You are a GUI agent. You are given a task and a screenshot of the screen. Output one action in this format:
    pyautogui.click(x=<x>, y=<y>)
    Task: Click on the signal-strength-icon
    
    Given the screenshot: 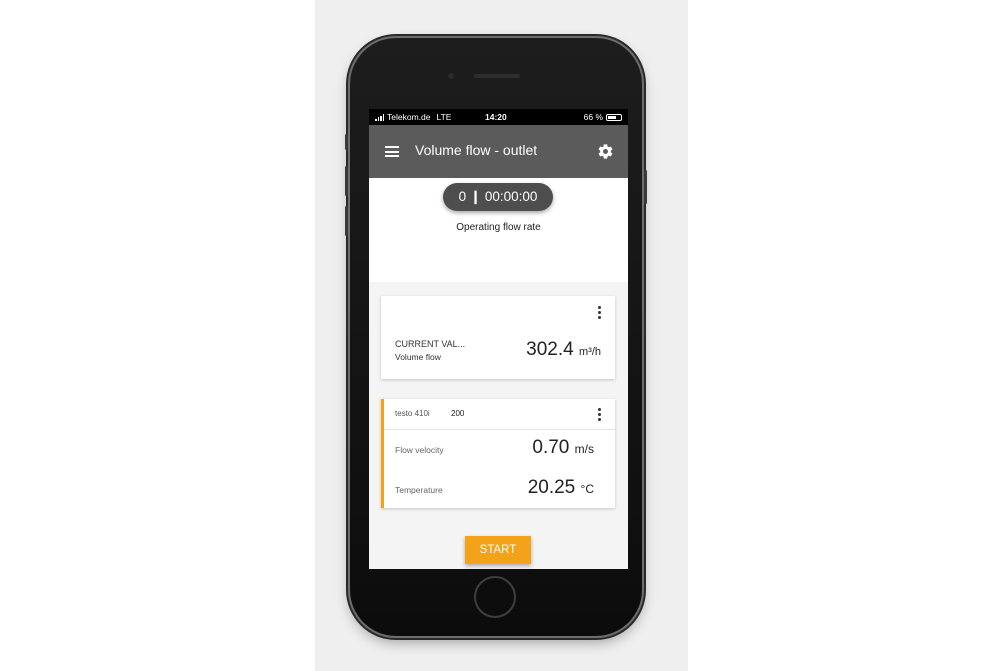 What is the action you would take?
    pyautogui.click(x=379, y=117)
    